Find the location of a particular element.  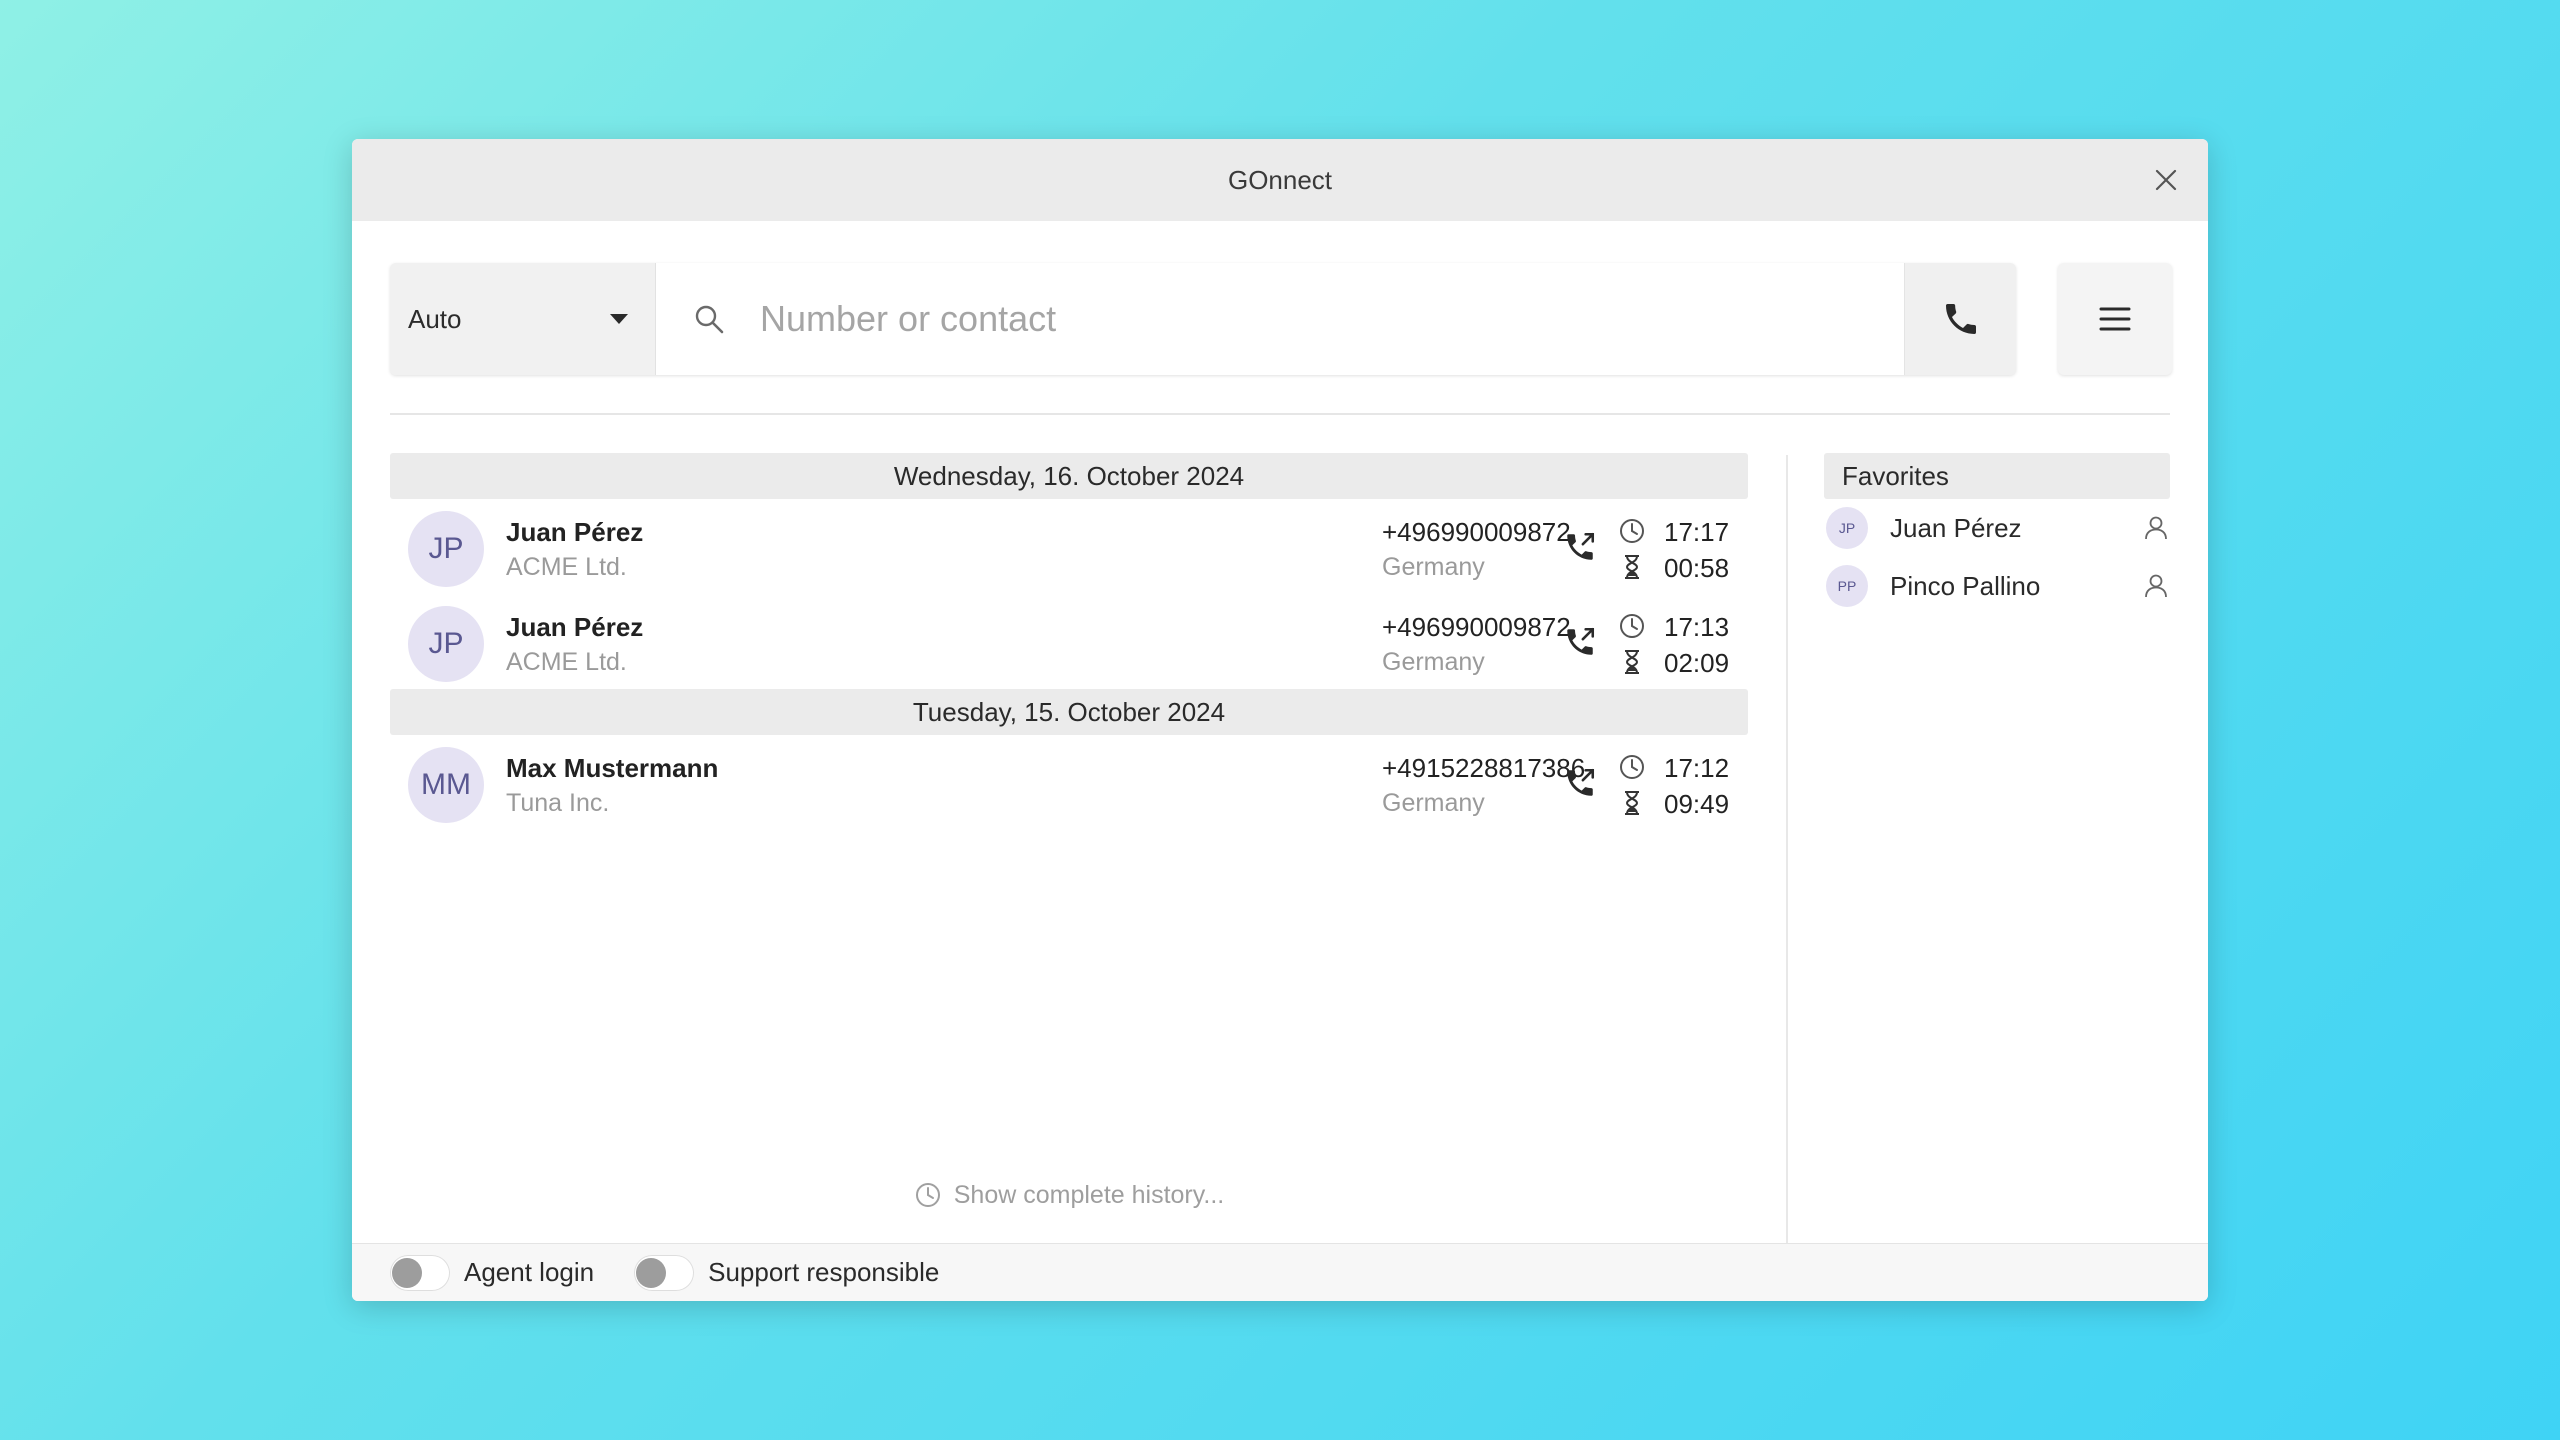

phone-number: +4915228817386 is located at coordinates (1484, 768).